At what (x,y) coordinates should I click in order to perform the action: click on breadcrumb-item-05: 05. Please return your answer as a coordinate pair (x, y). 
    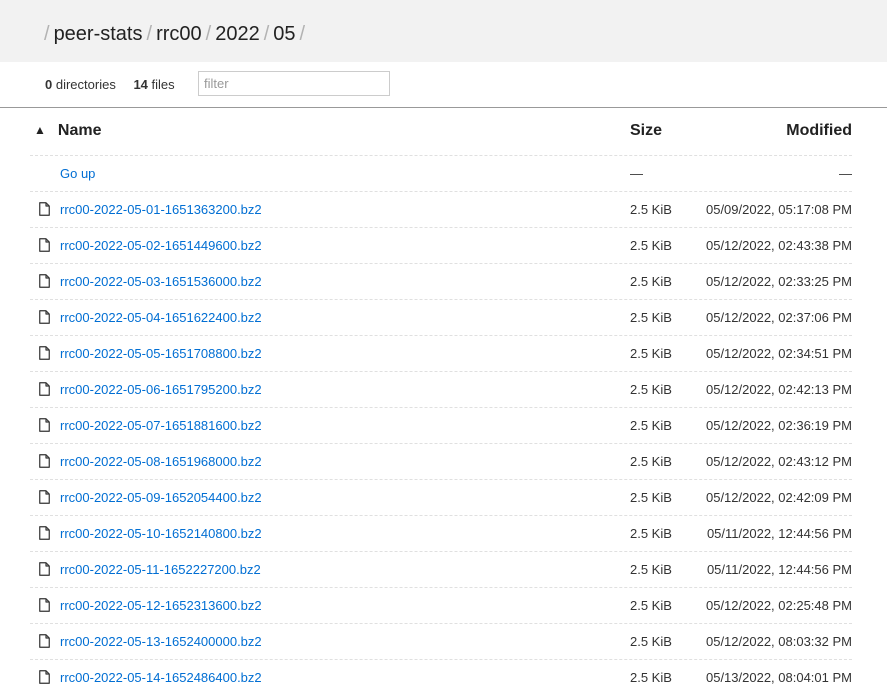
    Looking at the image, I should click on (284, 34).